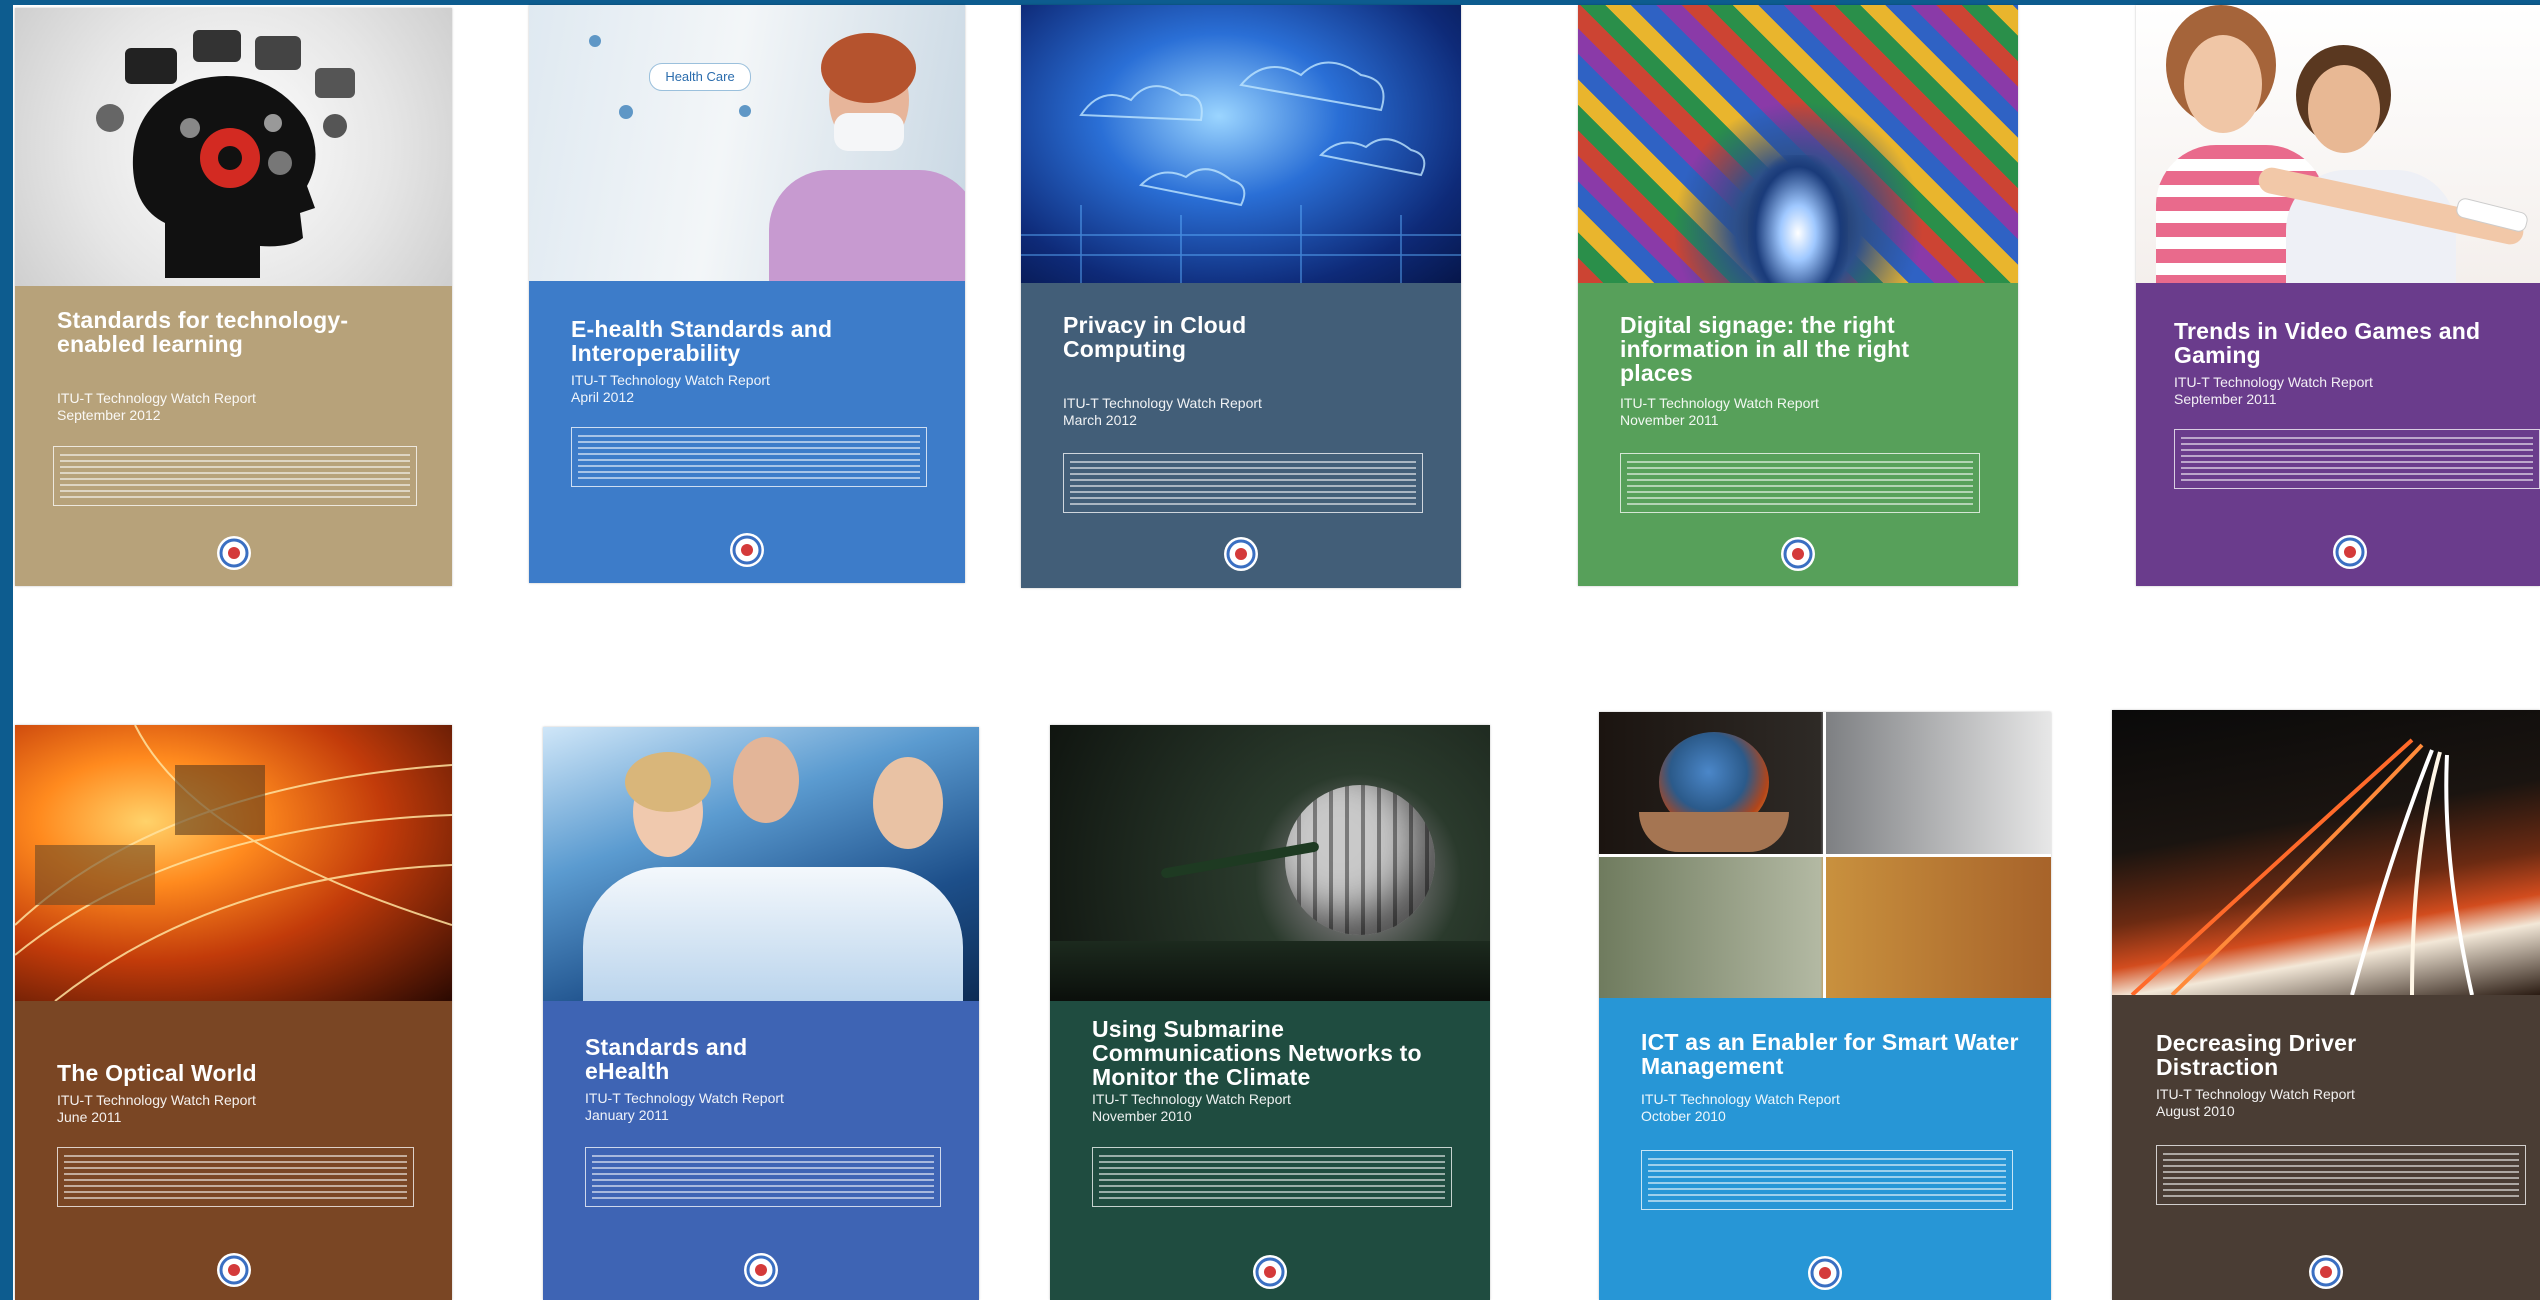  What do you see at coordinates (1669, 420) in the screenshot?
I see `cover-date: November 2011` at bounding box center [1669, 420].